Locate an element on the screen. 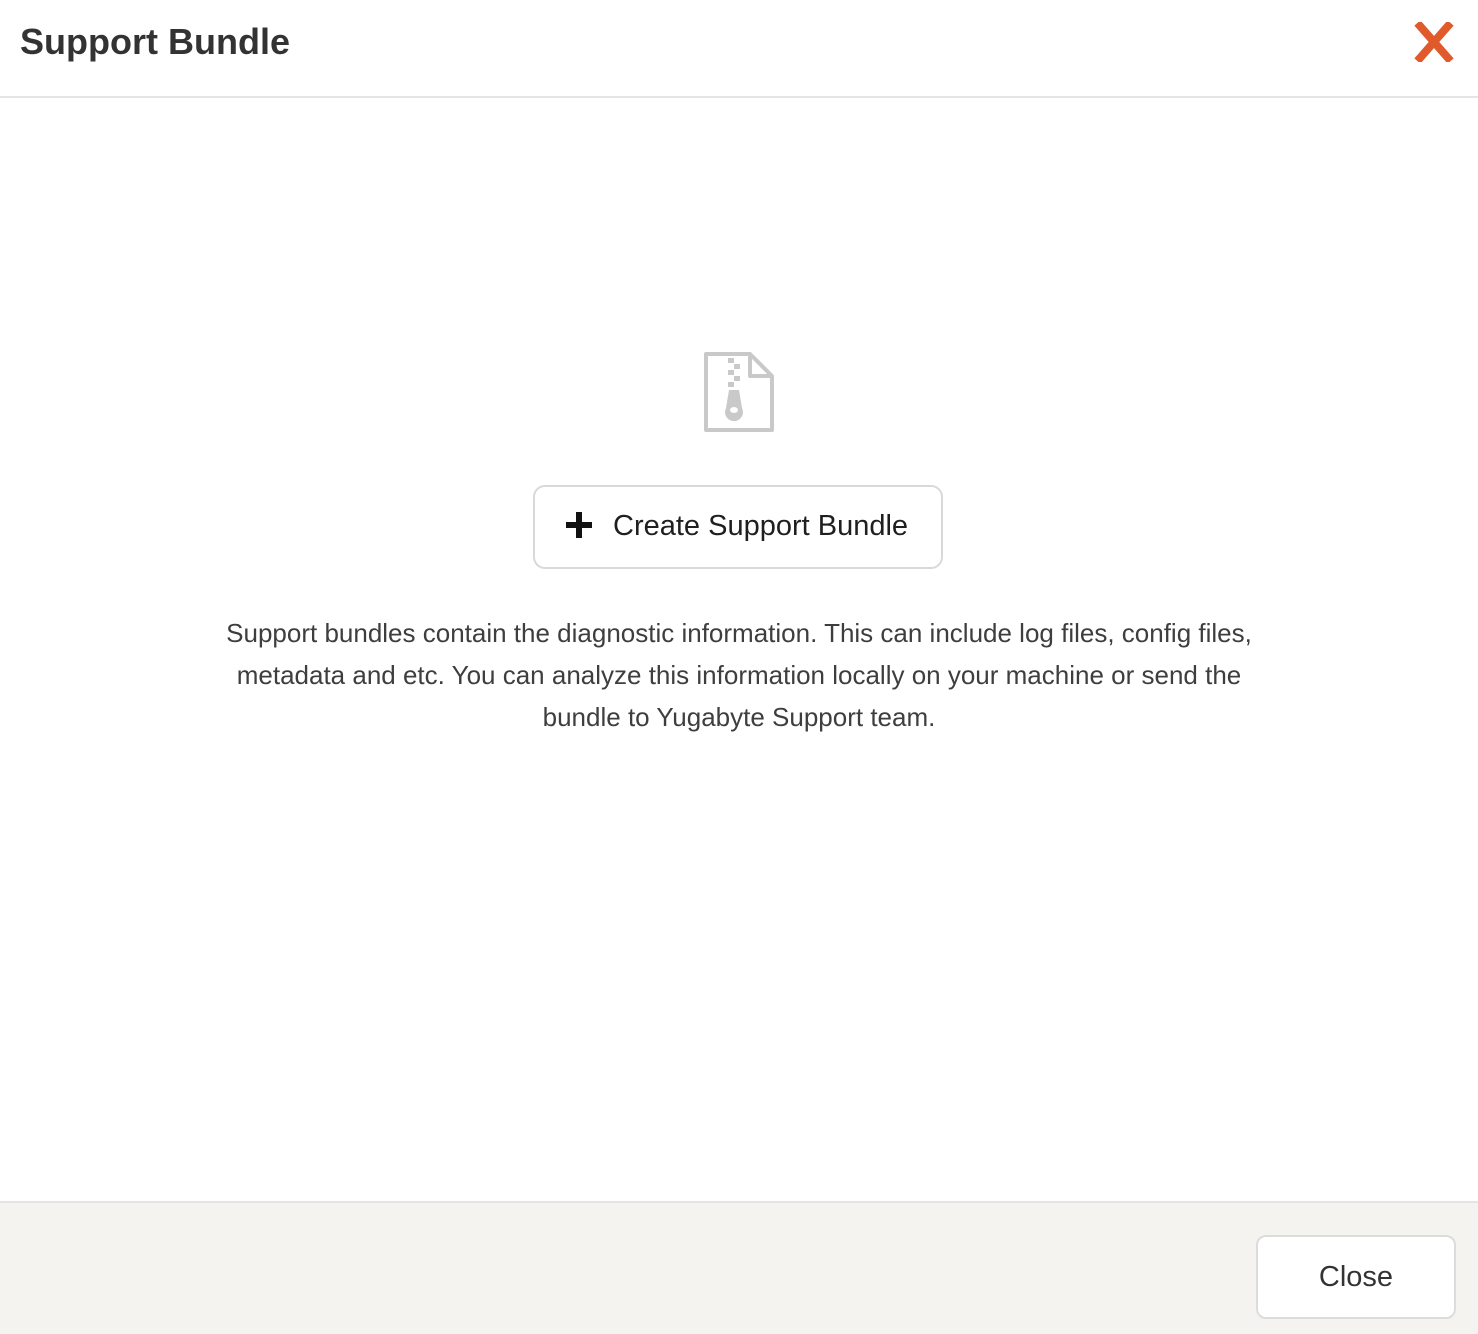 This screenshot has height=1334, width=1478. create-support-bundle-button: Create Support Bundle is located at coordinates (738, 527).